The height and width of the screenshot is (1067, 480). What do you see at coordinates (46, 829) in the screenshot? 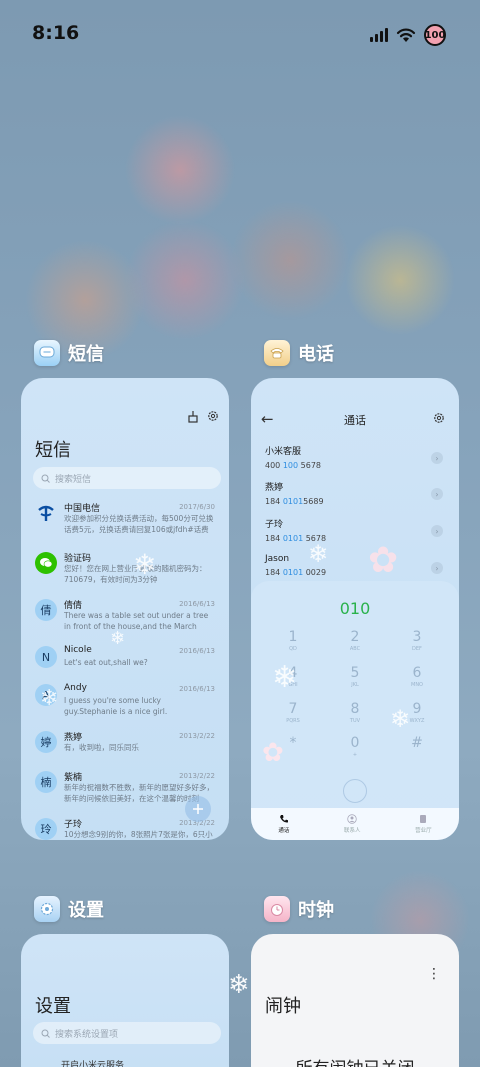
I see `avatar: 玲` at bounding box center [46, 829].